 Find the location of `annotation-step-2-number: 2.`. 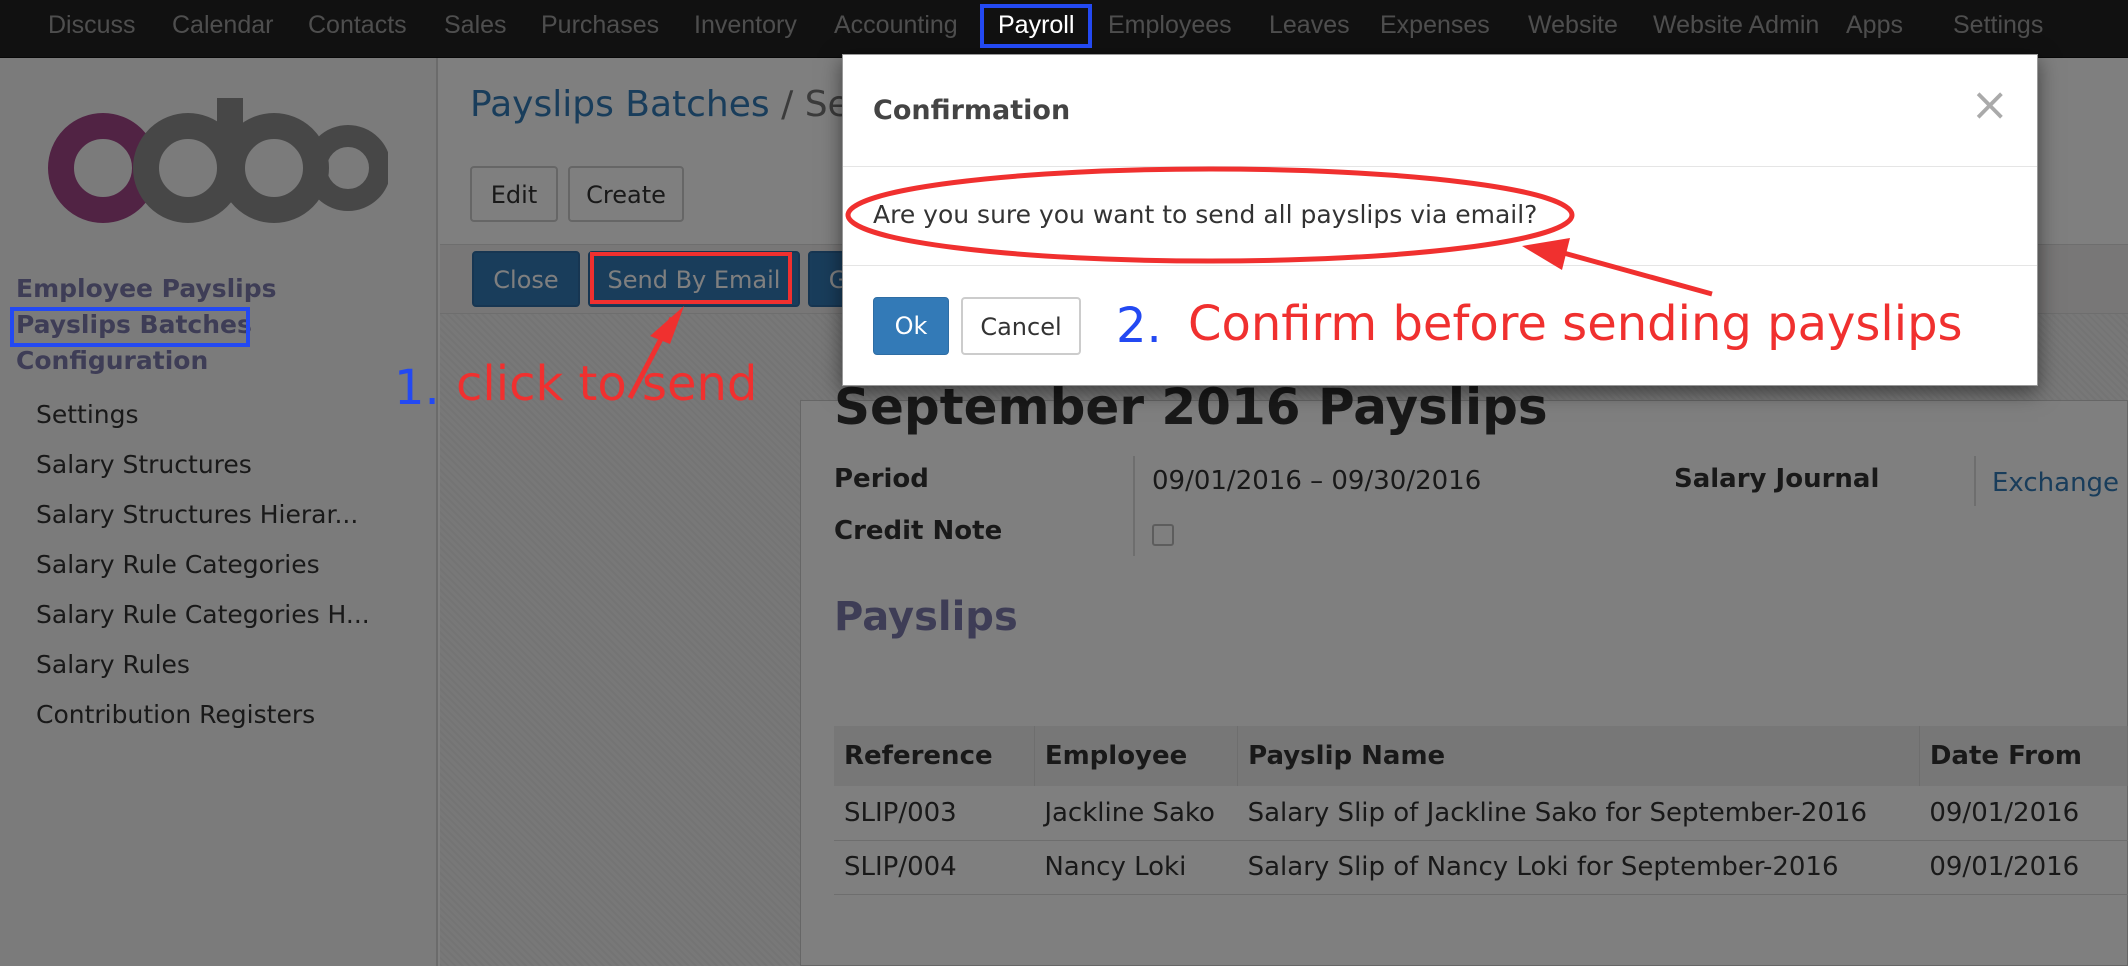

annotation-step-2-number: 2. is located at coordinates (1139, 326).